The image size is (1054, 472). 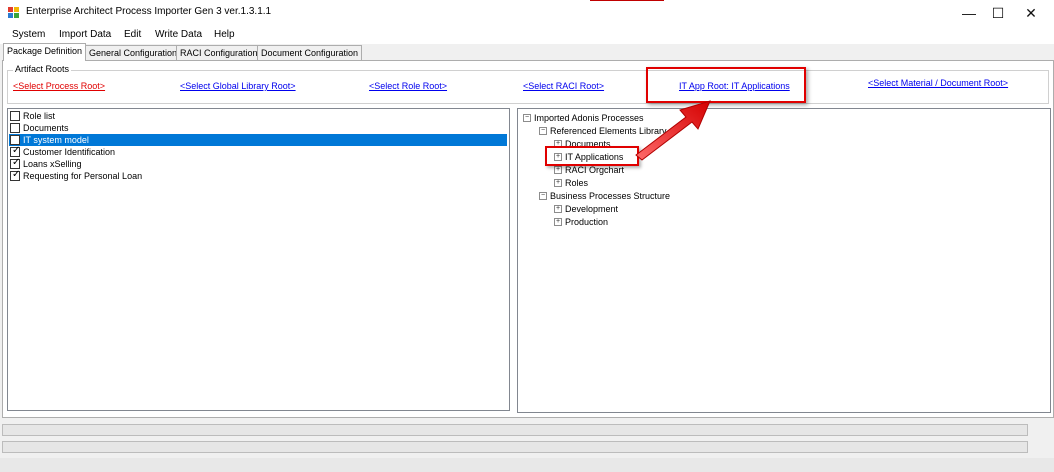 What do you see at coordinates (587, 222) in the screenshot?
I see `tree-node-label: Production` at bounding box center [587, 222].